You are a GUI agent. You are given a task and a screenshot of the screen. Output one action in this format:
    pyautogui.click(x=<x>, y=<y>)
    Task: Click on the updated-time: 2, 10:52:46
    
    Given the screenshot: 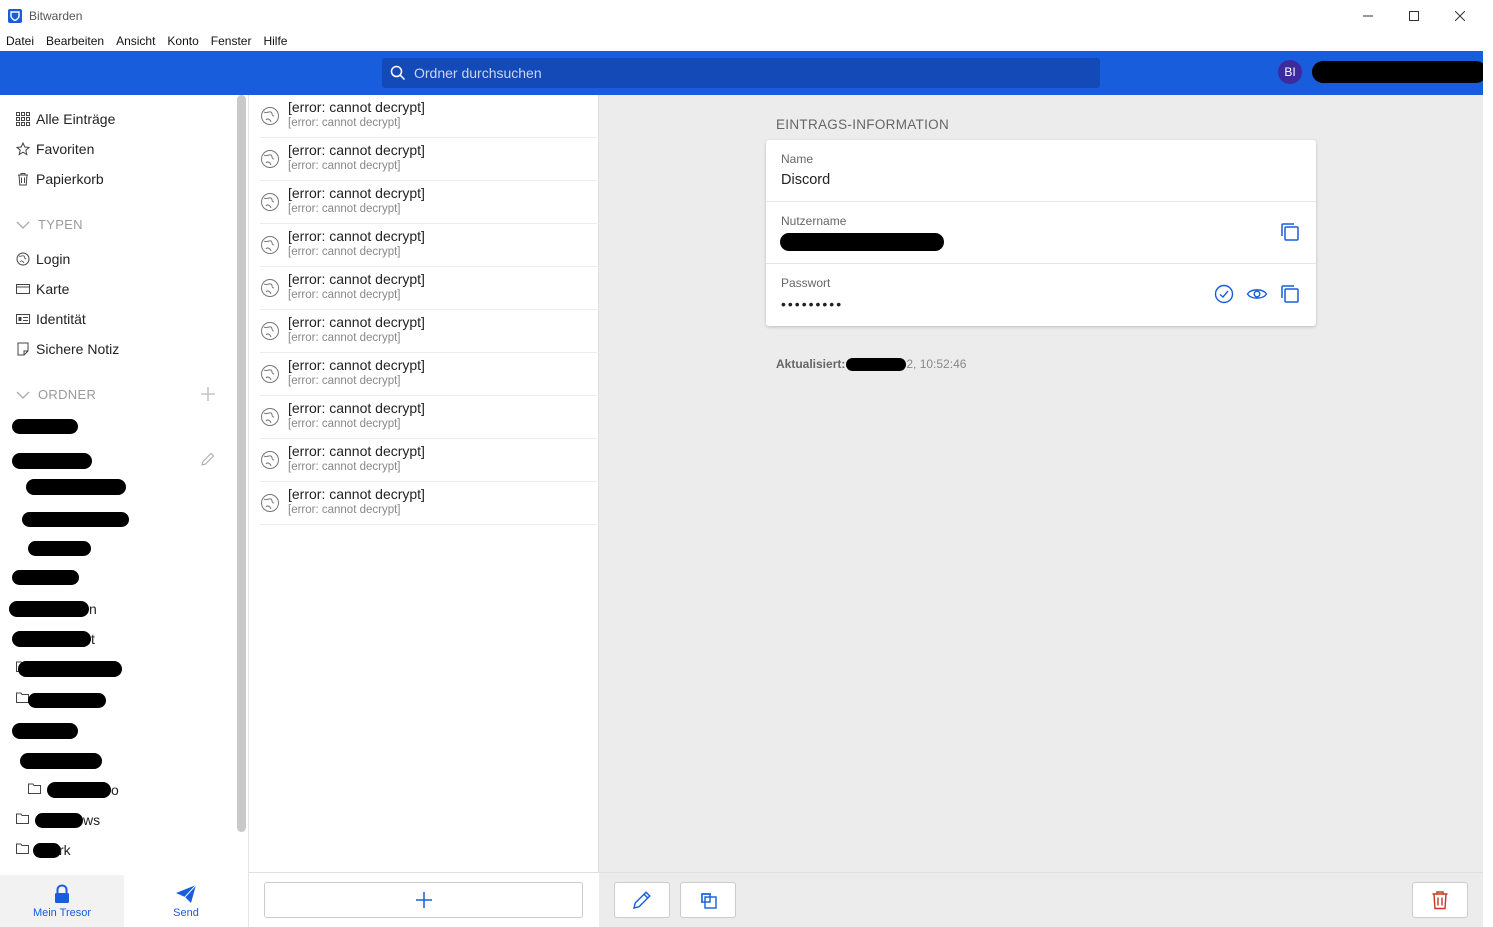 What is the action you would take?
    pyautogui.click(x=936, y=364)
    